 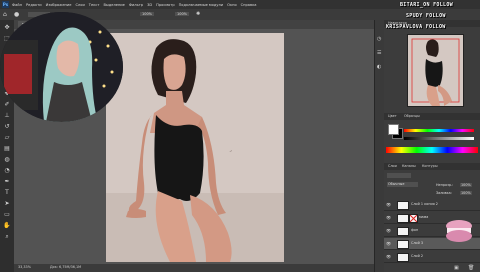 What do you see at coordinates (7, 193) in the screenshot?
I see `text-icon: T` at bounding box center [7, 193].